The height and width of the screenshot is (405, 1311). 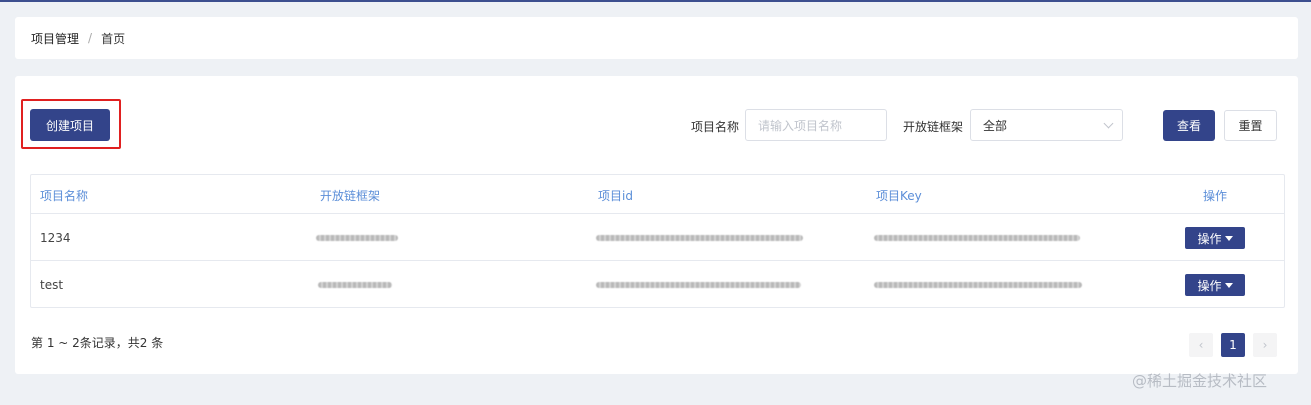 I want to click on prev-page-button: ‹, so click(x=1201, y=345).